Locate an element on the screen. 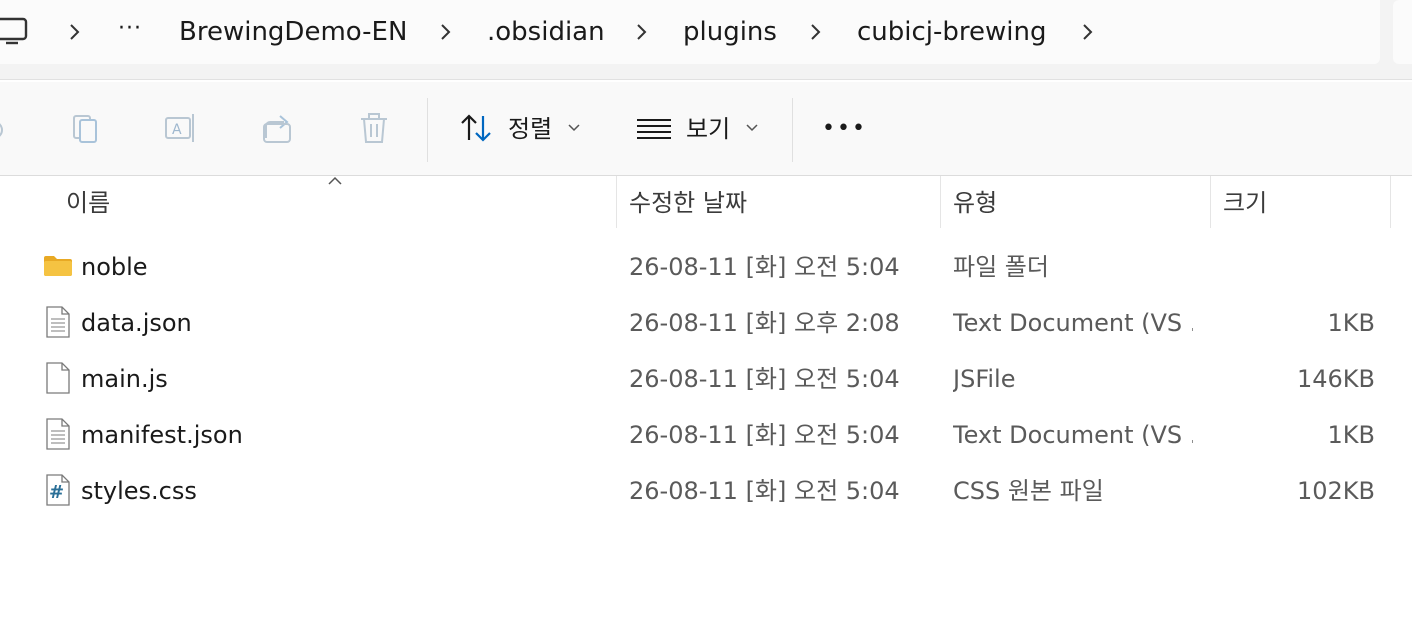  column-header-name-label: 이름 is located at coordinates (88, 203).